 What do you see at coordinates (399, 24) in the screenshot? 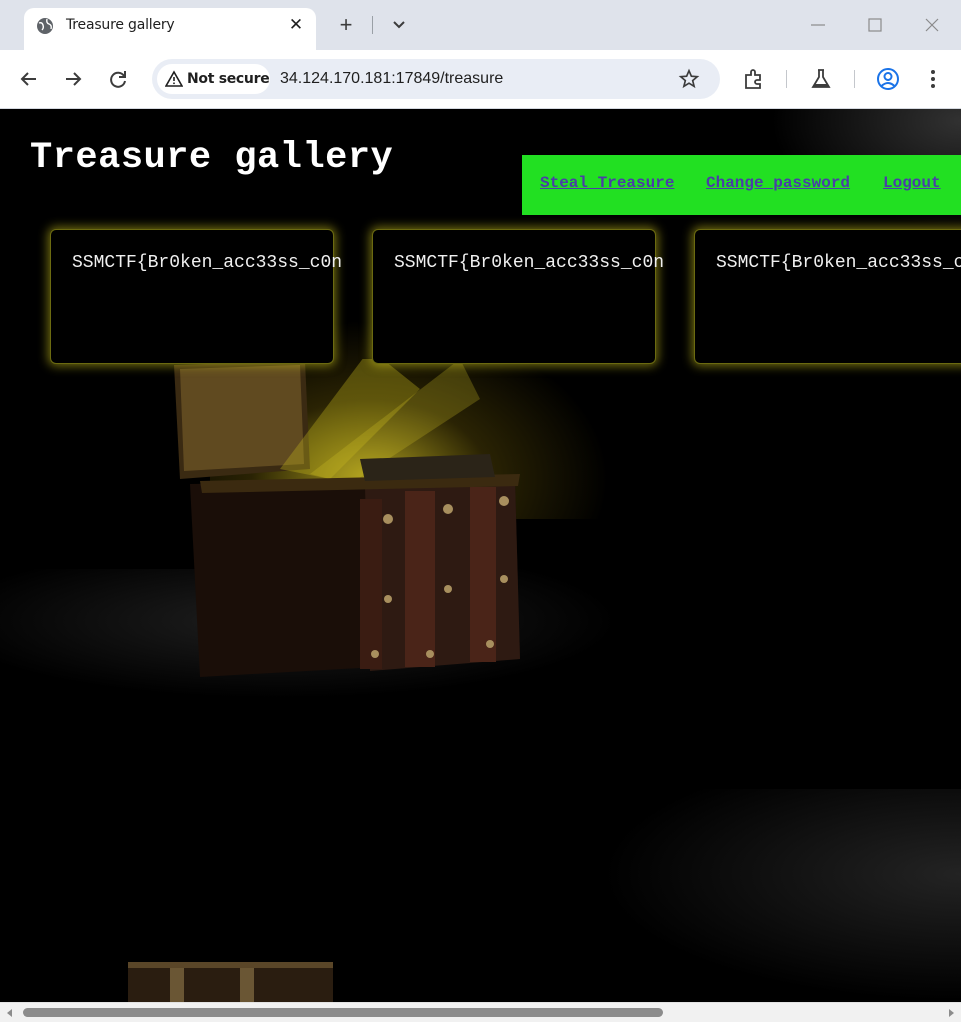
I see `chevron-down-icon` at bounding box center [399, 24].